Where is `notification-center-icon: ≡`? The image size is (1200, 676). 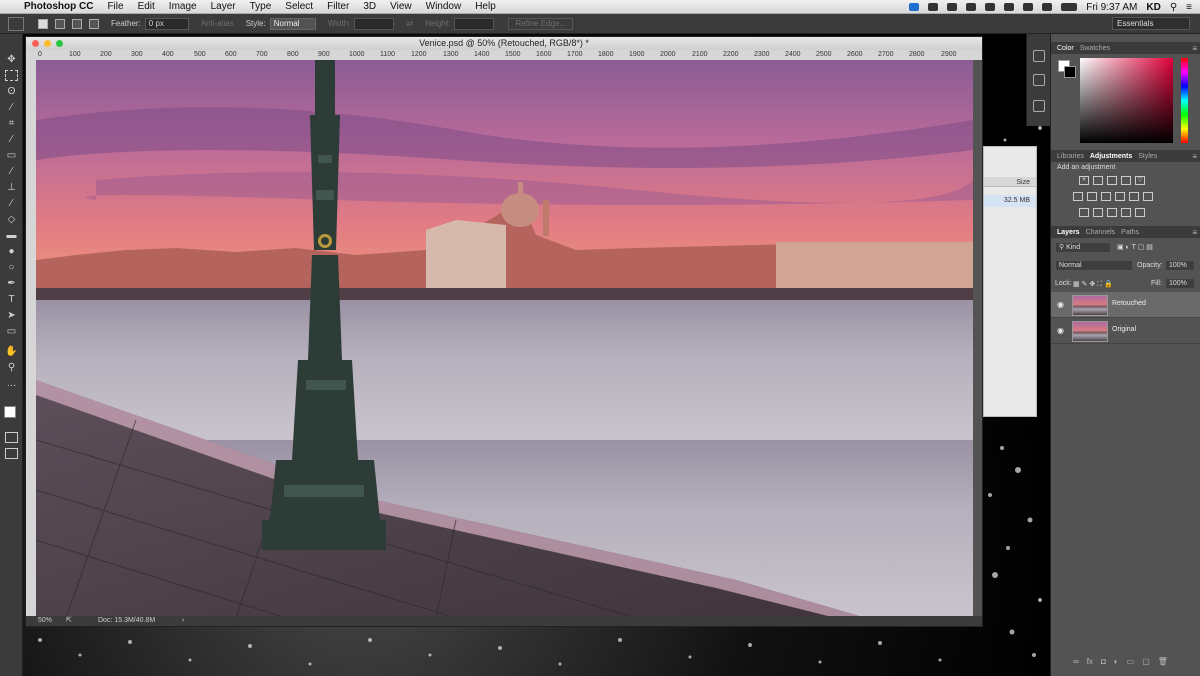 notification-center-icon: ≡ is located at coordinates (1189, 7).